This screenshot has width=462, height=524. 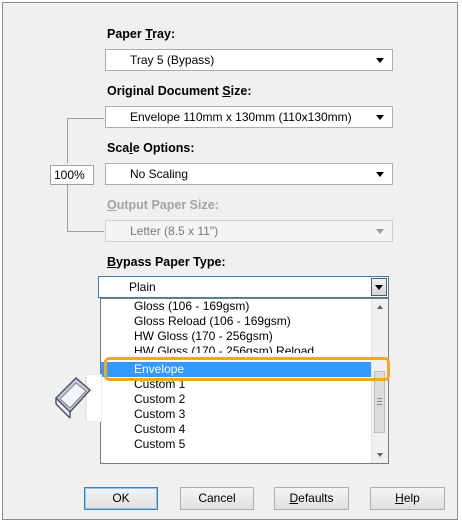 What do you see at coordinates (236, 321) in the screenshot?
I see `list-item: Gloss Reload (106 - 169gsm)` at bounding box center [236, 321].